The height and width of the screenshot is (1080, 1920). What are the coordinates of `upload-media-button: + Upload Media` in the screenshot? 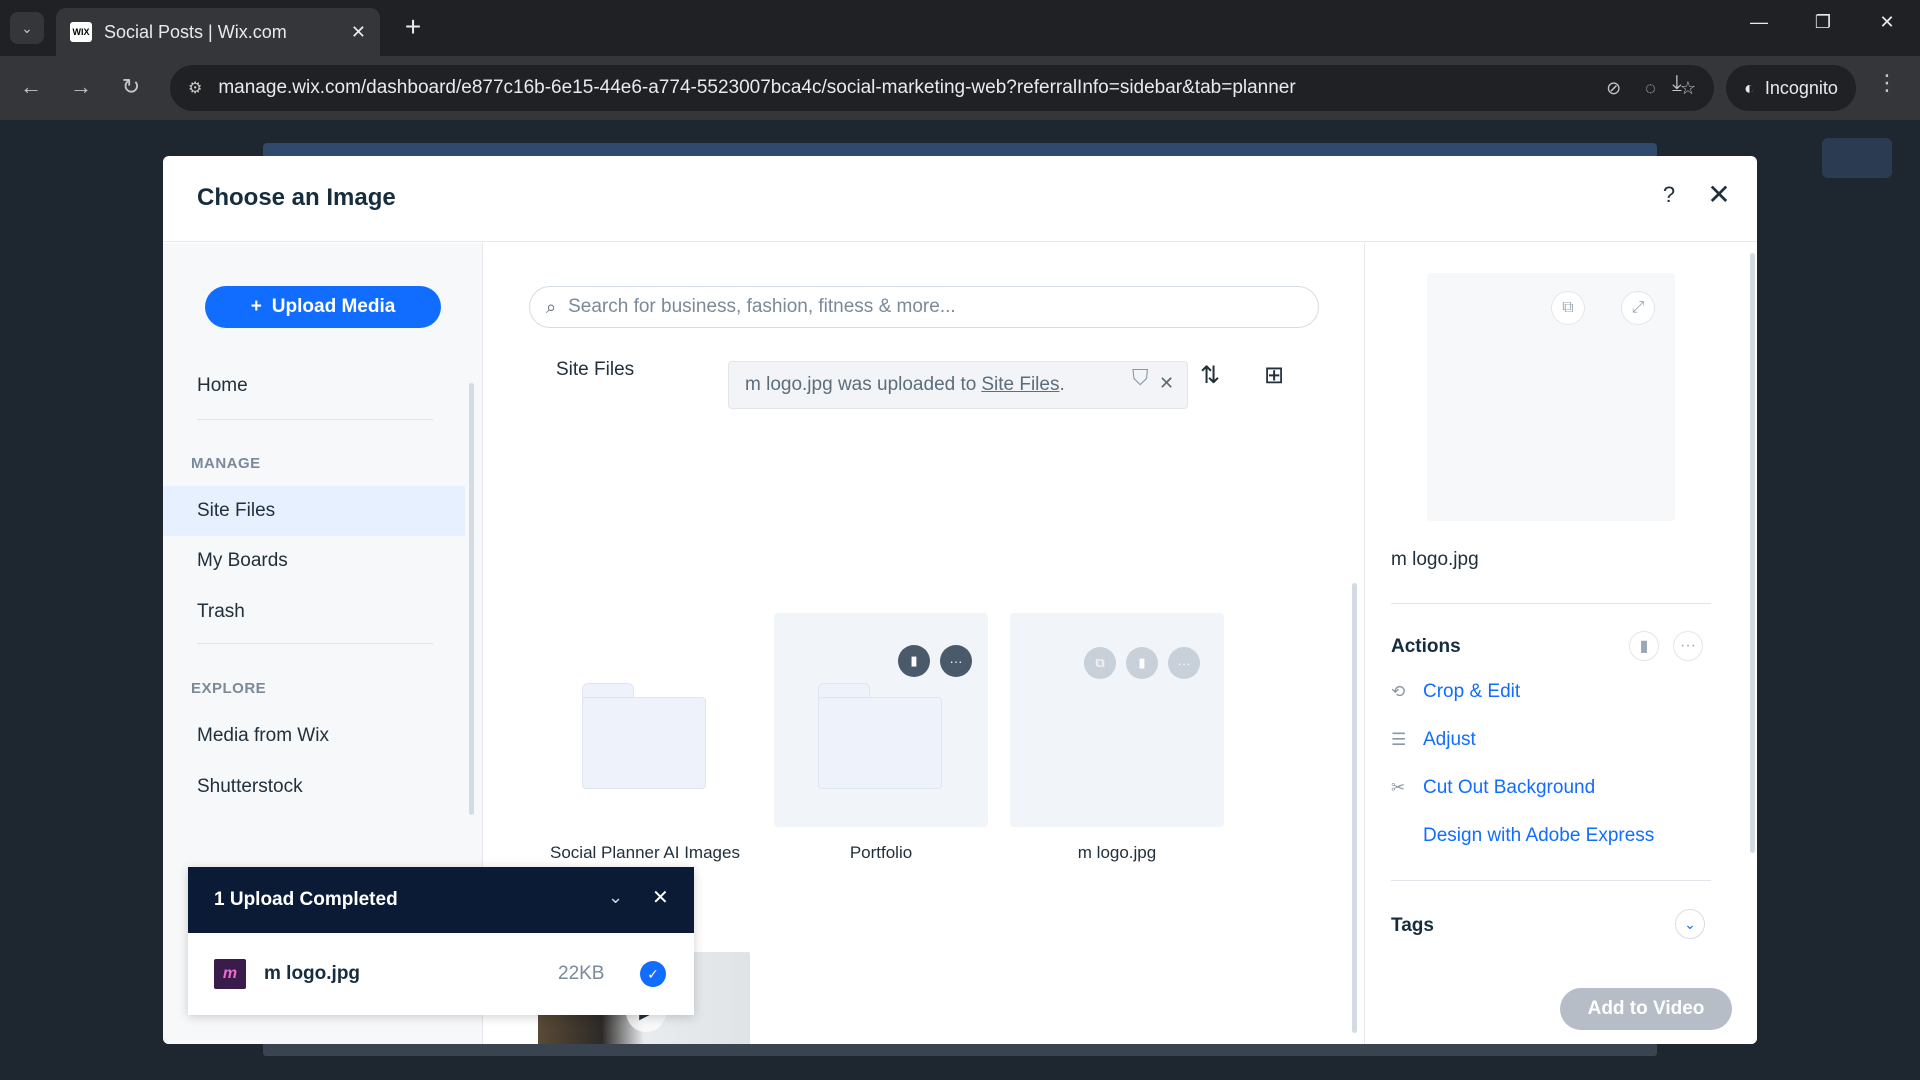 It's located at (323, 307).